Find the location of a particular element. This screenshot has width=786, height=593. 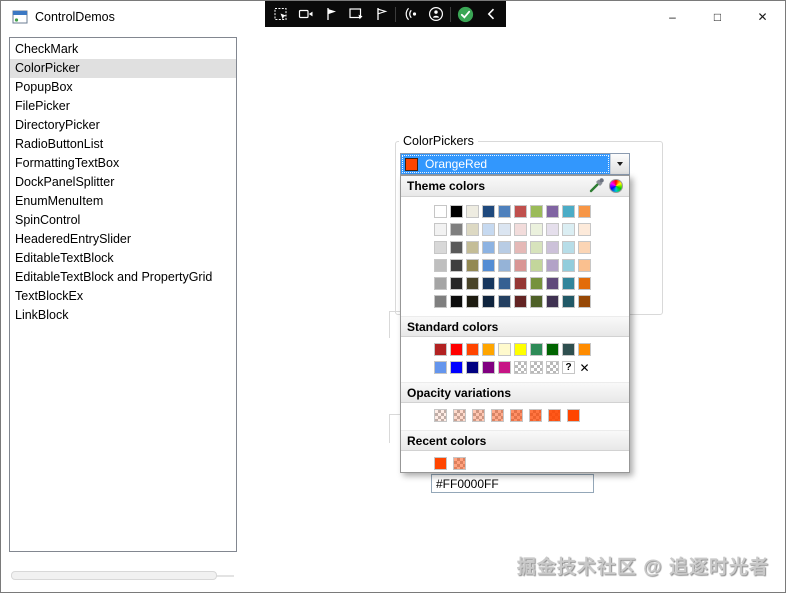

colorpicker-combobox: OrangeRed is located at coordinates (515, 164).